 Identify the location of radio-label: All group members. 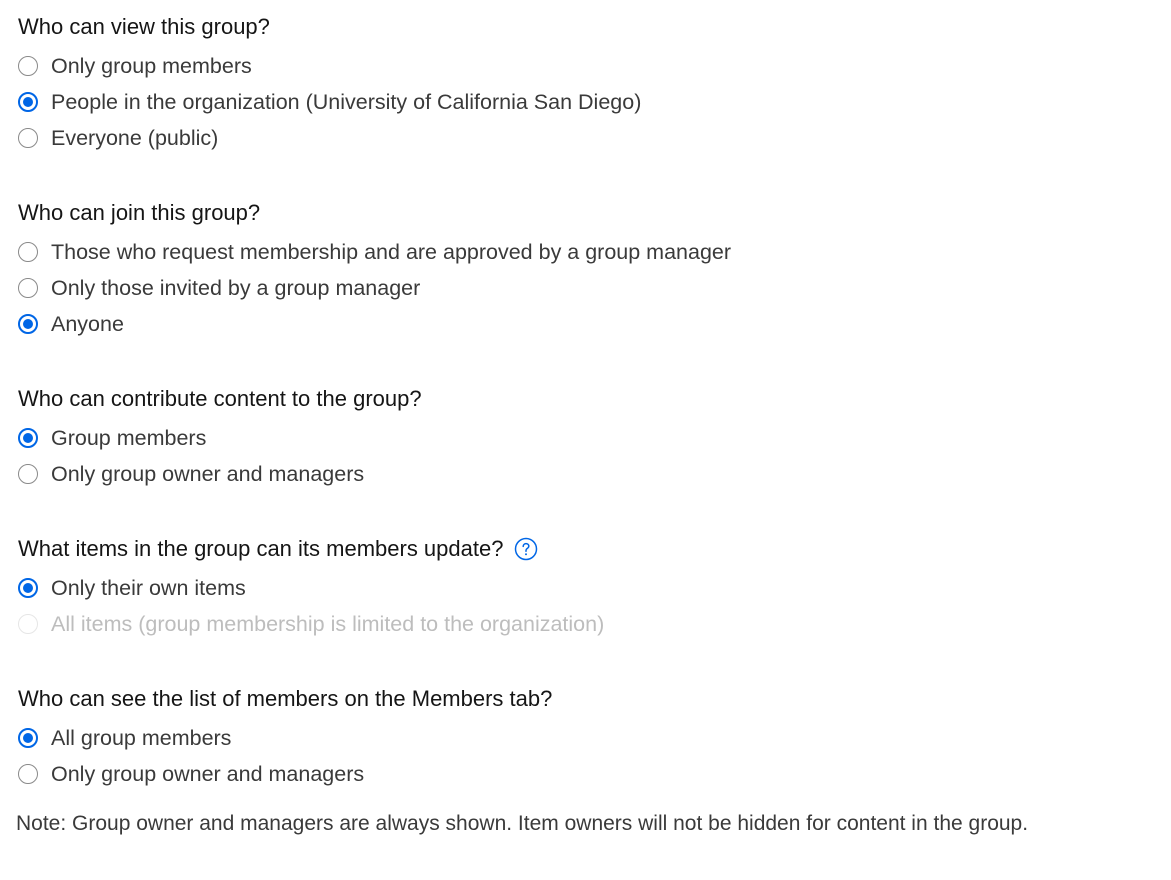
(141, 737).